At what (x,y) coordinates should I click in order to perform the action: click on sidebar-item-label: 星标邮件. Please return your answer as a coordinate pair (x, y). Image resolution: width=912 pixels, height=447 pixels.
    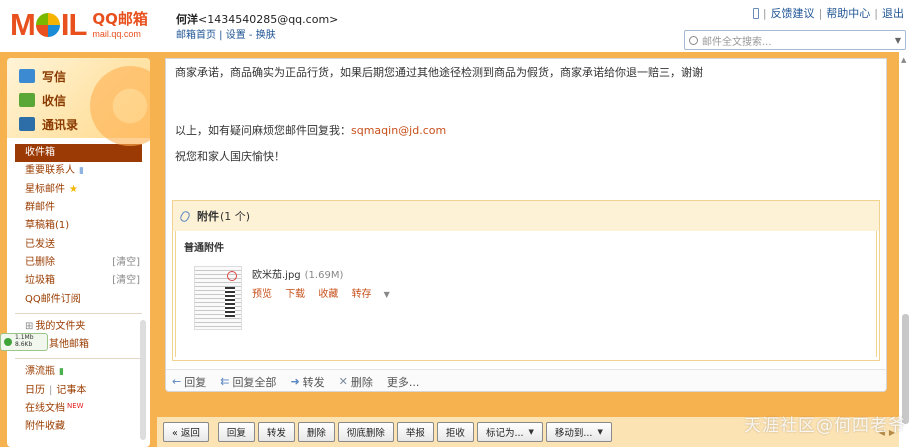
    Looking at the image, I should click on (45, 189).